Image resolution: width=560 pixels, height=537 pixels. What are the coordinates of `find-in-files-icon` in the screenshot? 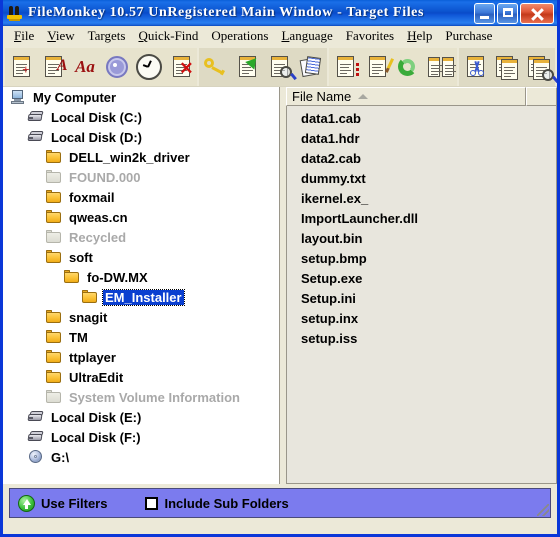 It's located at (279, 67).